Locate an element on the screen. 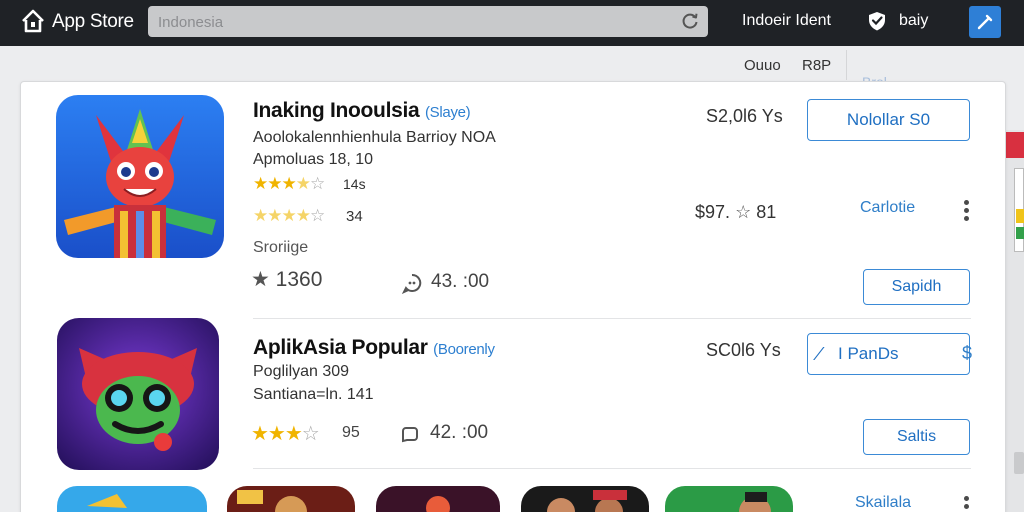 This screenshot has width=1024, height=512. app-name: AplikAsia Popular (Boorenly is located at coordinates (374, 348).